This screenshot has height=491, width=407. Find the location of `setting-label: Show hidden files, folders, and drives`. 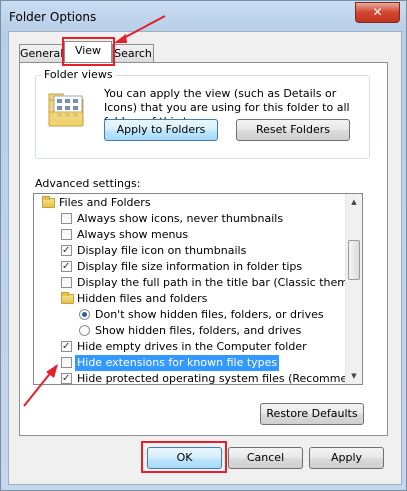

setting-label: Show hidden files, folders, and drives is located at coordinates (198, 330).